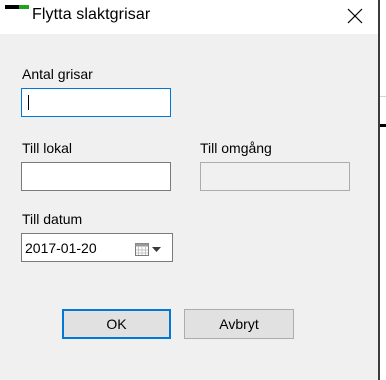  I want to click on close-button, so click(355, 16).